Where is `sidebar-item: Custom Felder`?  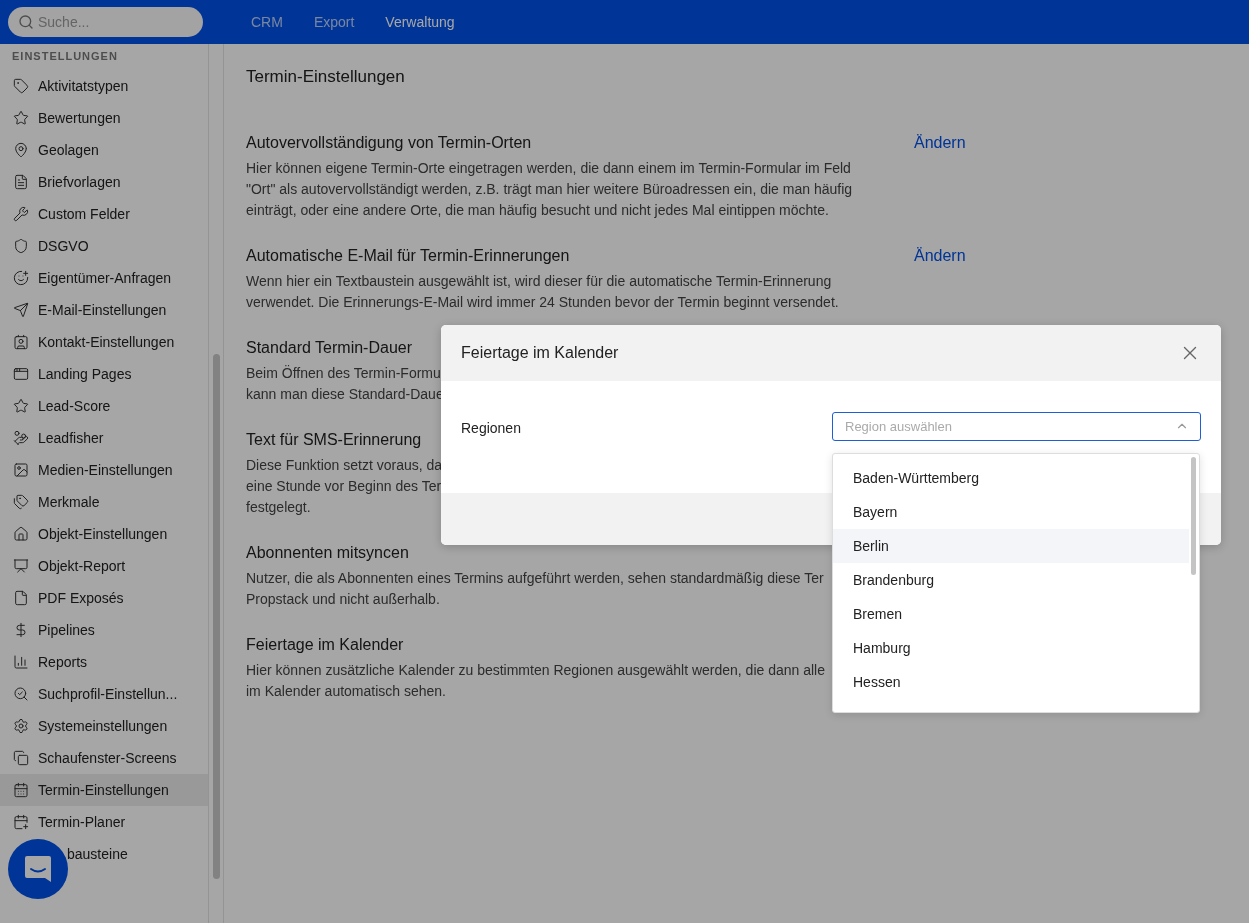 sidebar-item: Custom Felder is located at coordinates (104, 214).